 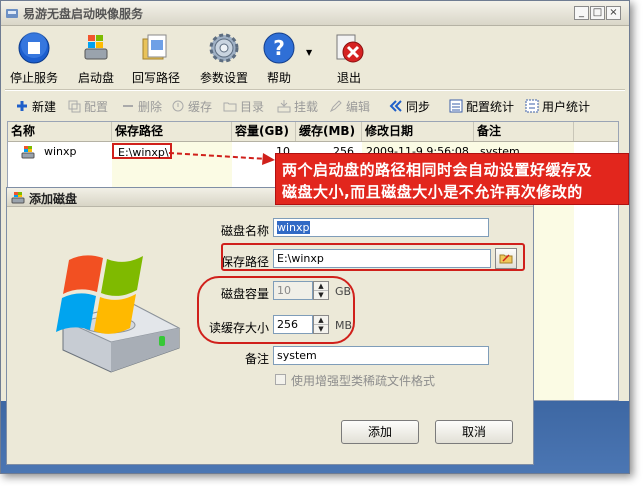 What do you see at coordinates (18, 198) in the screenshot?
I see `dialog-disk-icon` at bounding box center [18, 198].